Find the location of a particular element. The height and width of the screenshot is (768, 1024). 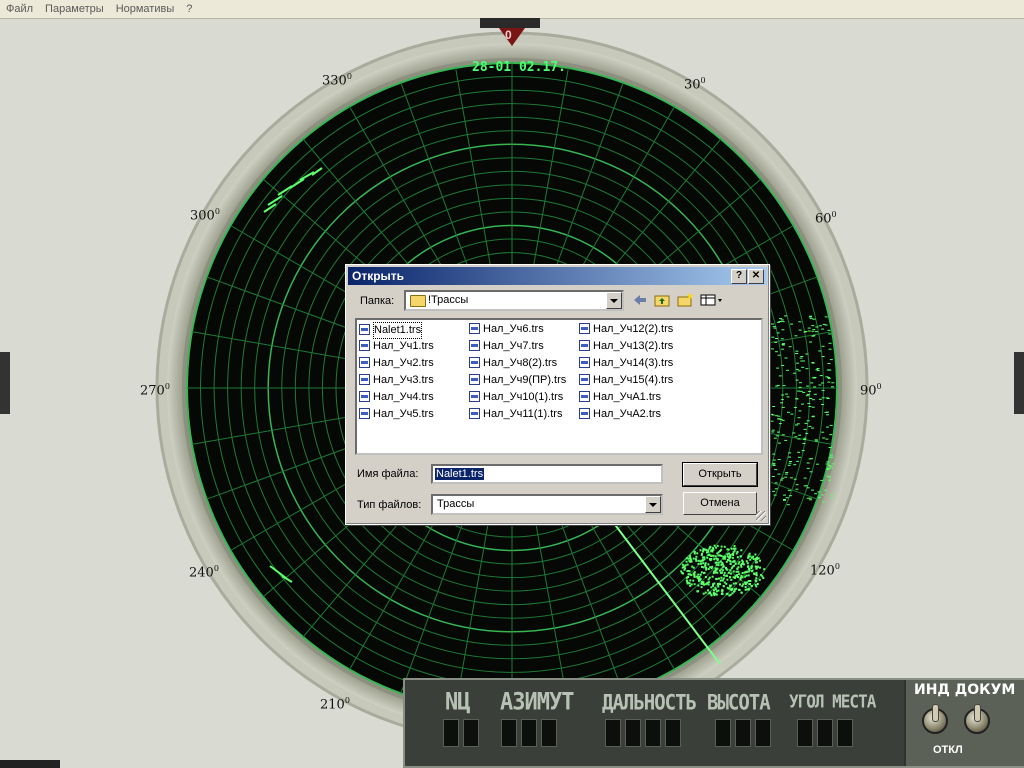

file-item: Нал_Уч2.trs is located at coordinates (396, 363).